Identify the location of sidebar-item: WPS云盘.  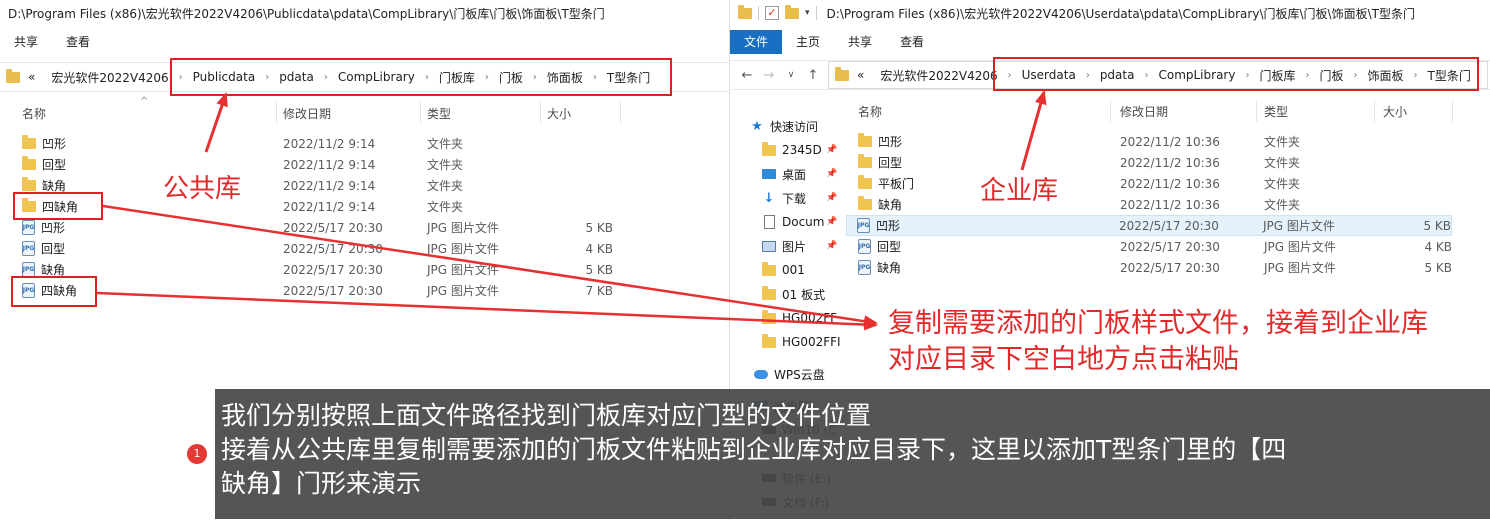
(785, 374).